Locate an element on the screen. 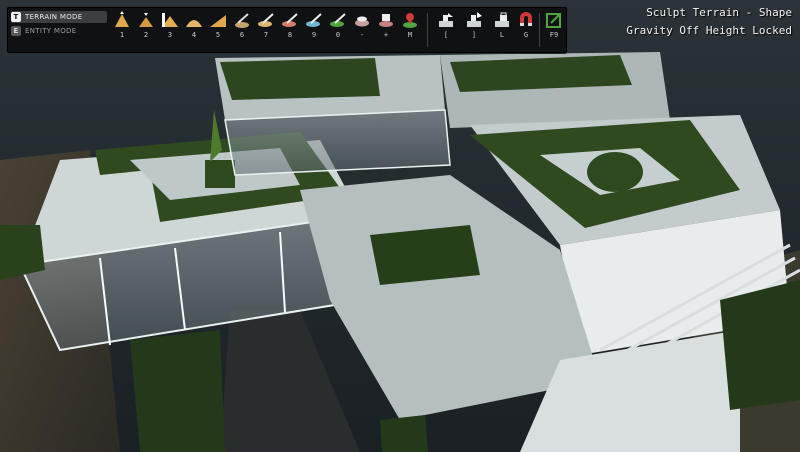 This screenshot has width=800, height=452. brush-larger-icon is located at coordinates (474, 19).